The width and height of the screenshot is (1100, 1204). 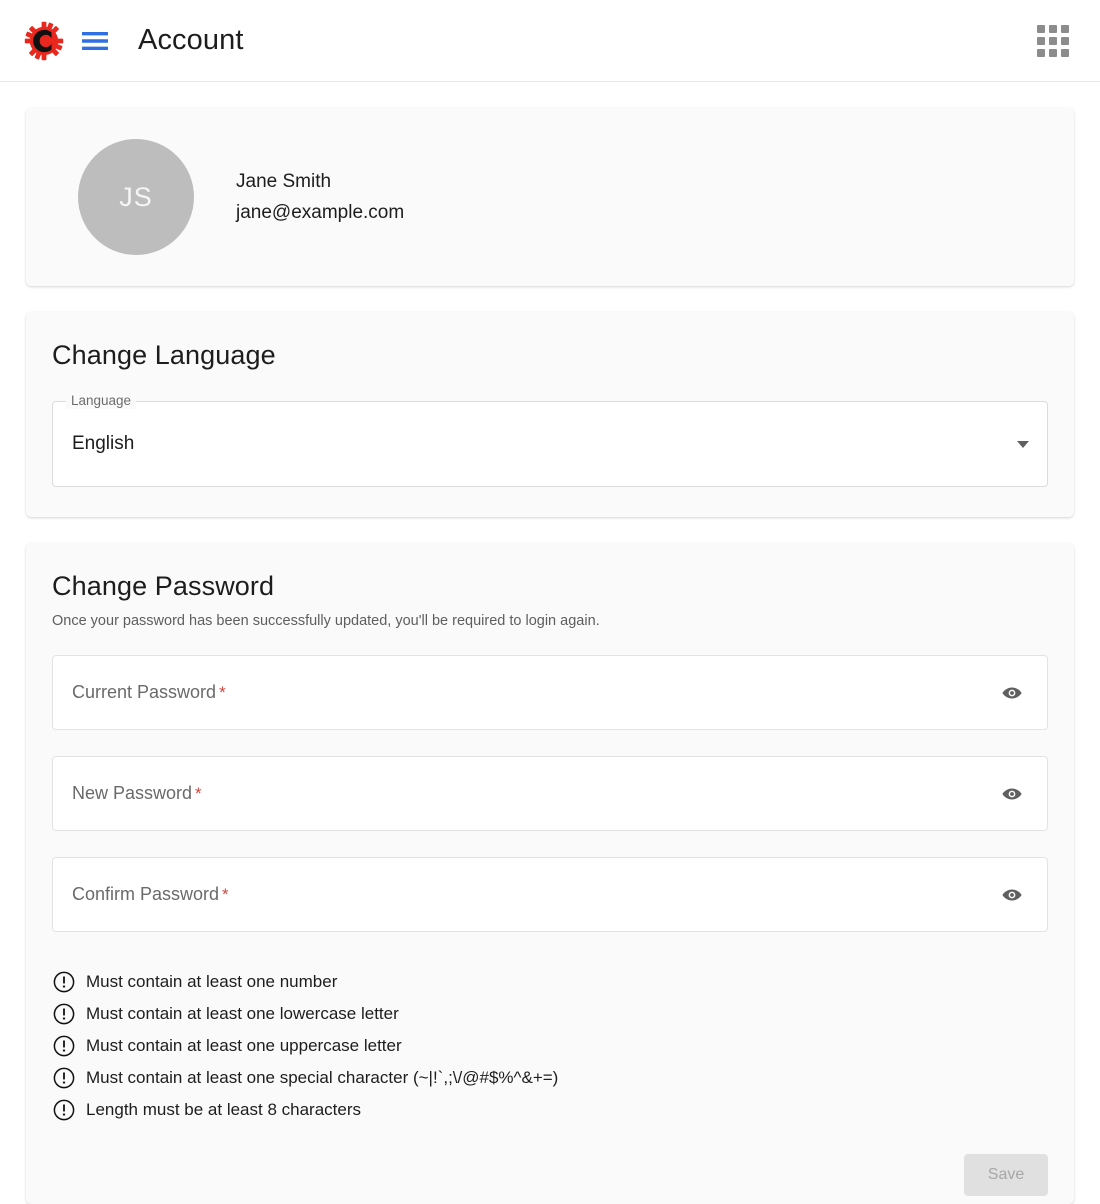 I want to click on new-password-label: New Password *, so click(x=531, y=793).